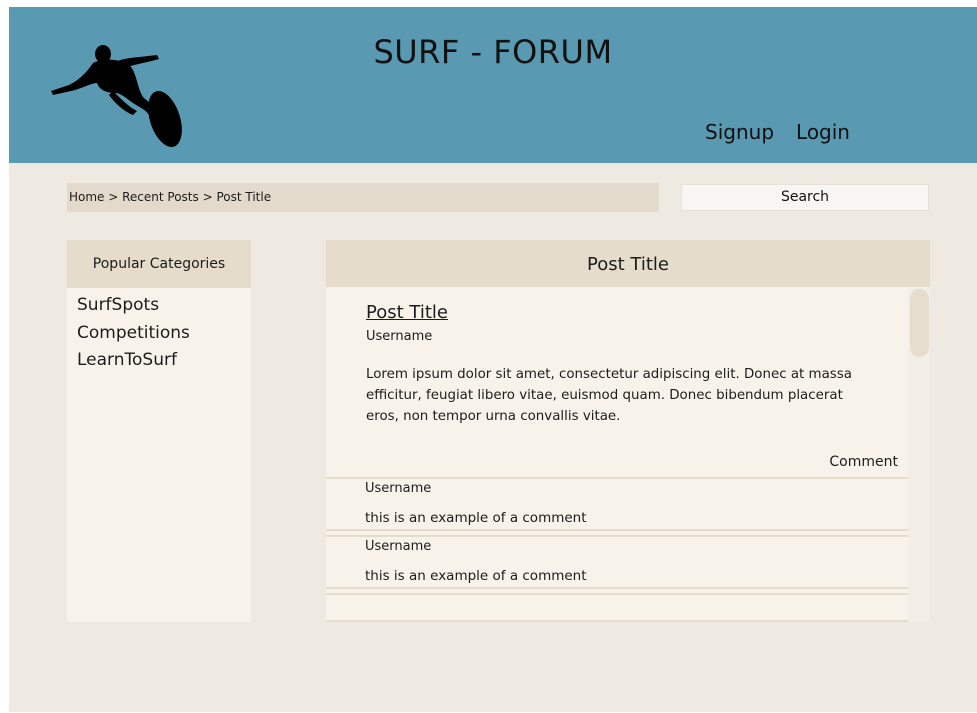 The width and height of the screenshot is (977, 713). Describe the element at coordinates (164, 334) in the screenshot. I see `category-item-competitions: Competitions` at that location.